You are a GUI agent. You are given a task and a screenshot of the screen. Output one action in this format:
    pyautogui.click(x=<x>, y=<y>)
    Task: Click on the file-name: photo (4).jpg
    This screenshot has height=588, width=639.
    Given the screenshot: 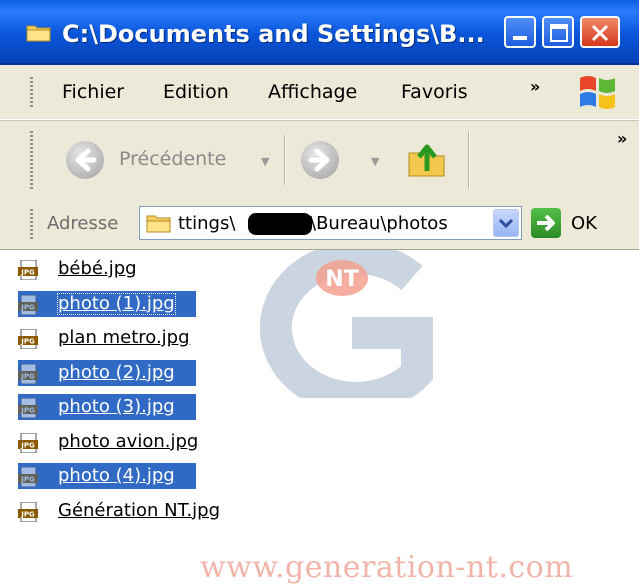 What is the action you would take?
    pyautogui.click(x=116, y=476)
    